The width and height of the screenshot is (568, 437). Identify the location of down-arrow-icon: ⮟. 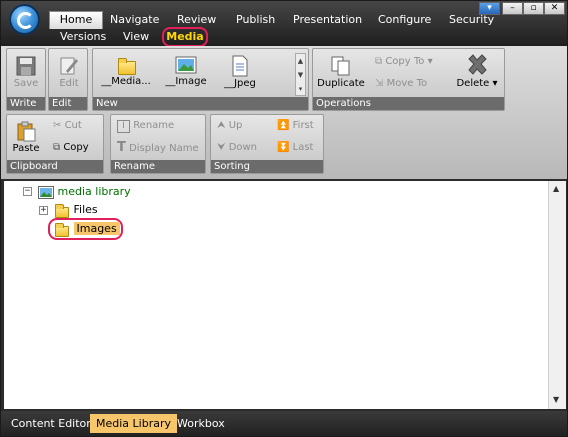
(221, 147).